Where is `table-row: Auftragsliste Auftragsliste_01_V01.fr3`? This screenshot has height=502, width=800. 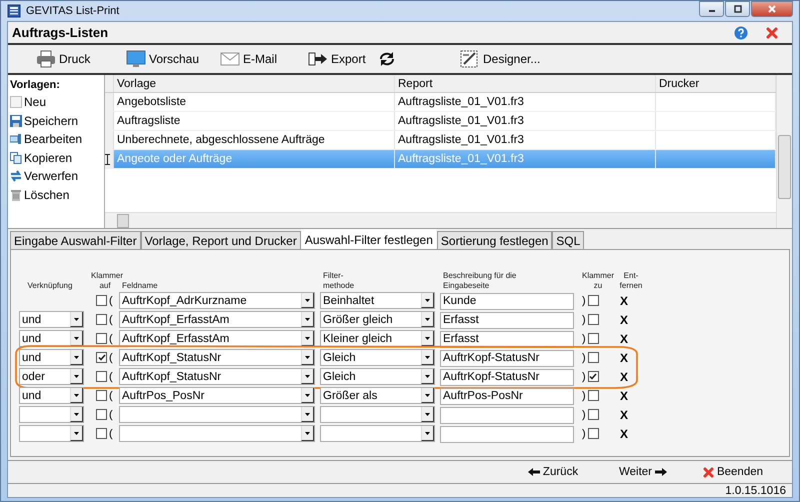 table-row: Auftragsliste Auftragsliste_01_V01.fr3 is located at coordinates (440, 121).